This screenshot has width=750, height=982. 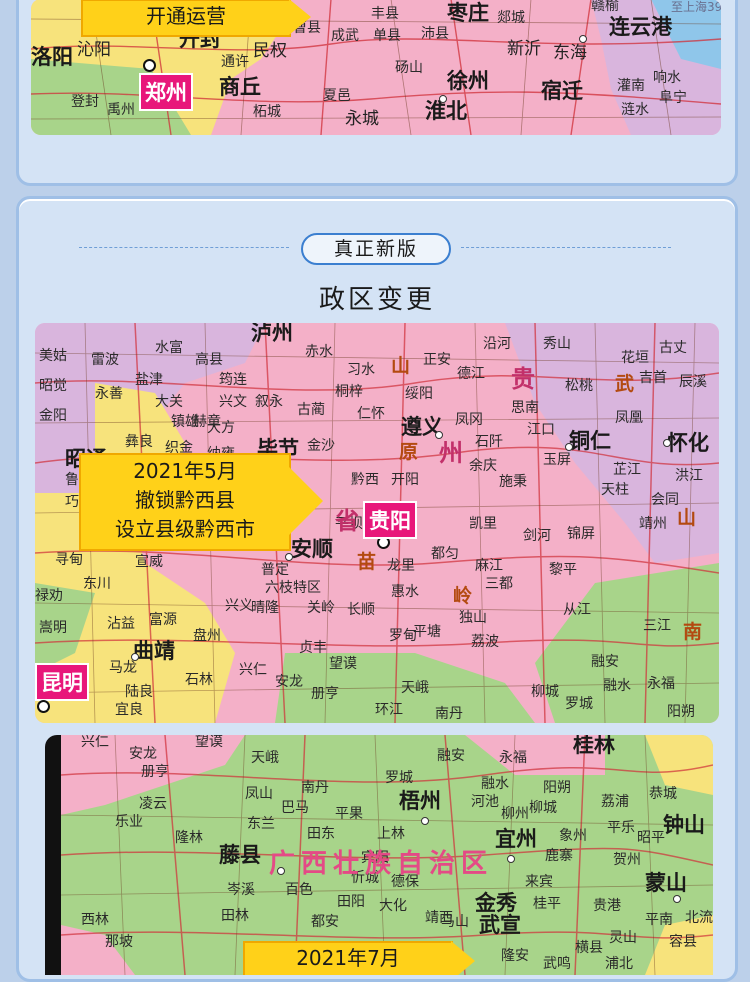 I want to click on place-label: 凤冈, so click(x=469, y=420).